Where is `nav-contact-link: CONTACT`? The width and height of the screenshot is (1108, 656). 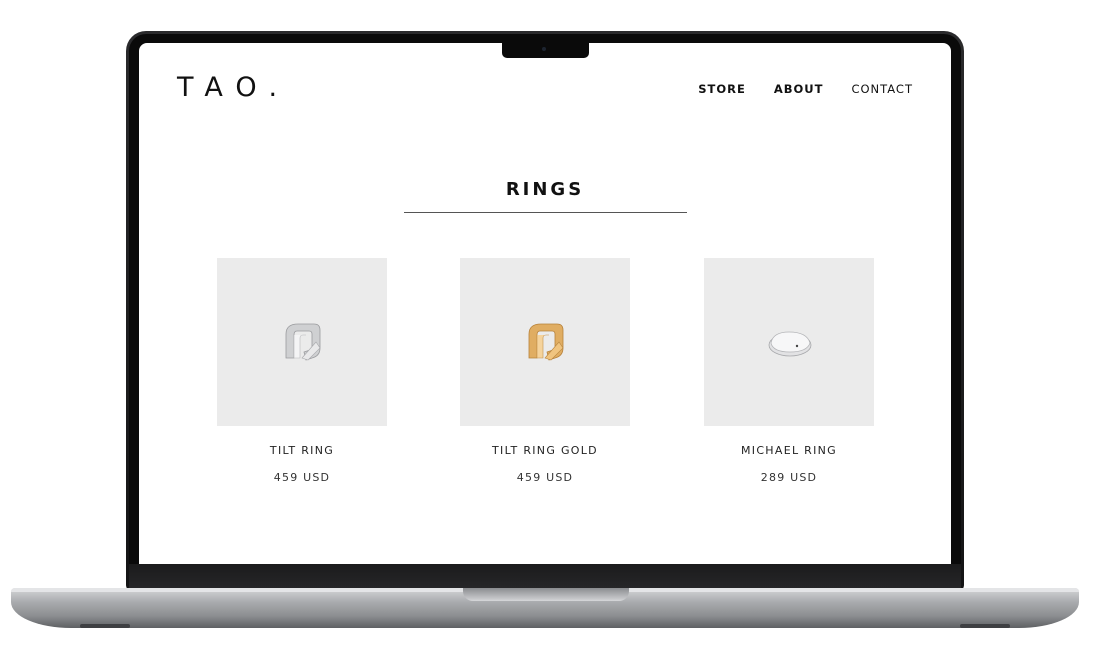 nav-contact-link: CONTACT is located at coordinates (882, 89).